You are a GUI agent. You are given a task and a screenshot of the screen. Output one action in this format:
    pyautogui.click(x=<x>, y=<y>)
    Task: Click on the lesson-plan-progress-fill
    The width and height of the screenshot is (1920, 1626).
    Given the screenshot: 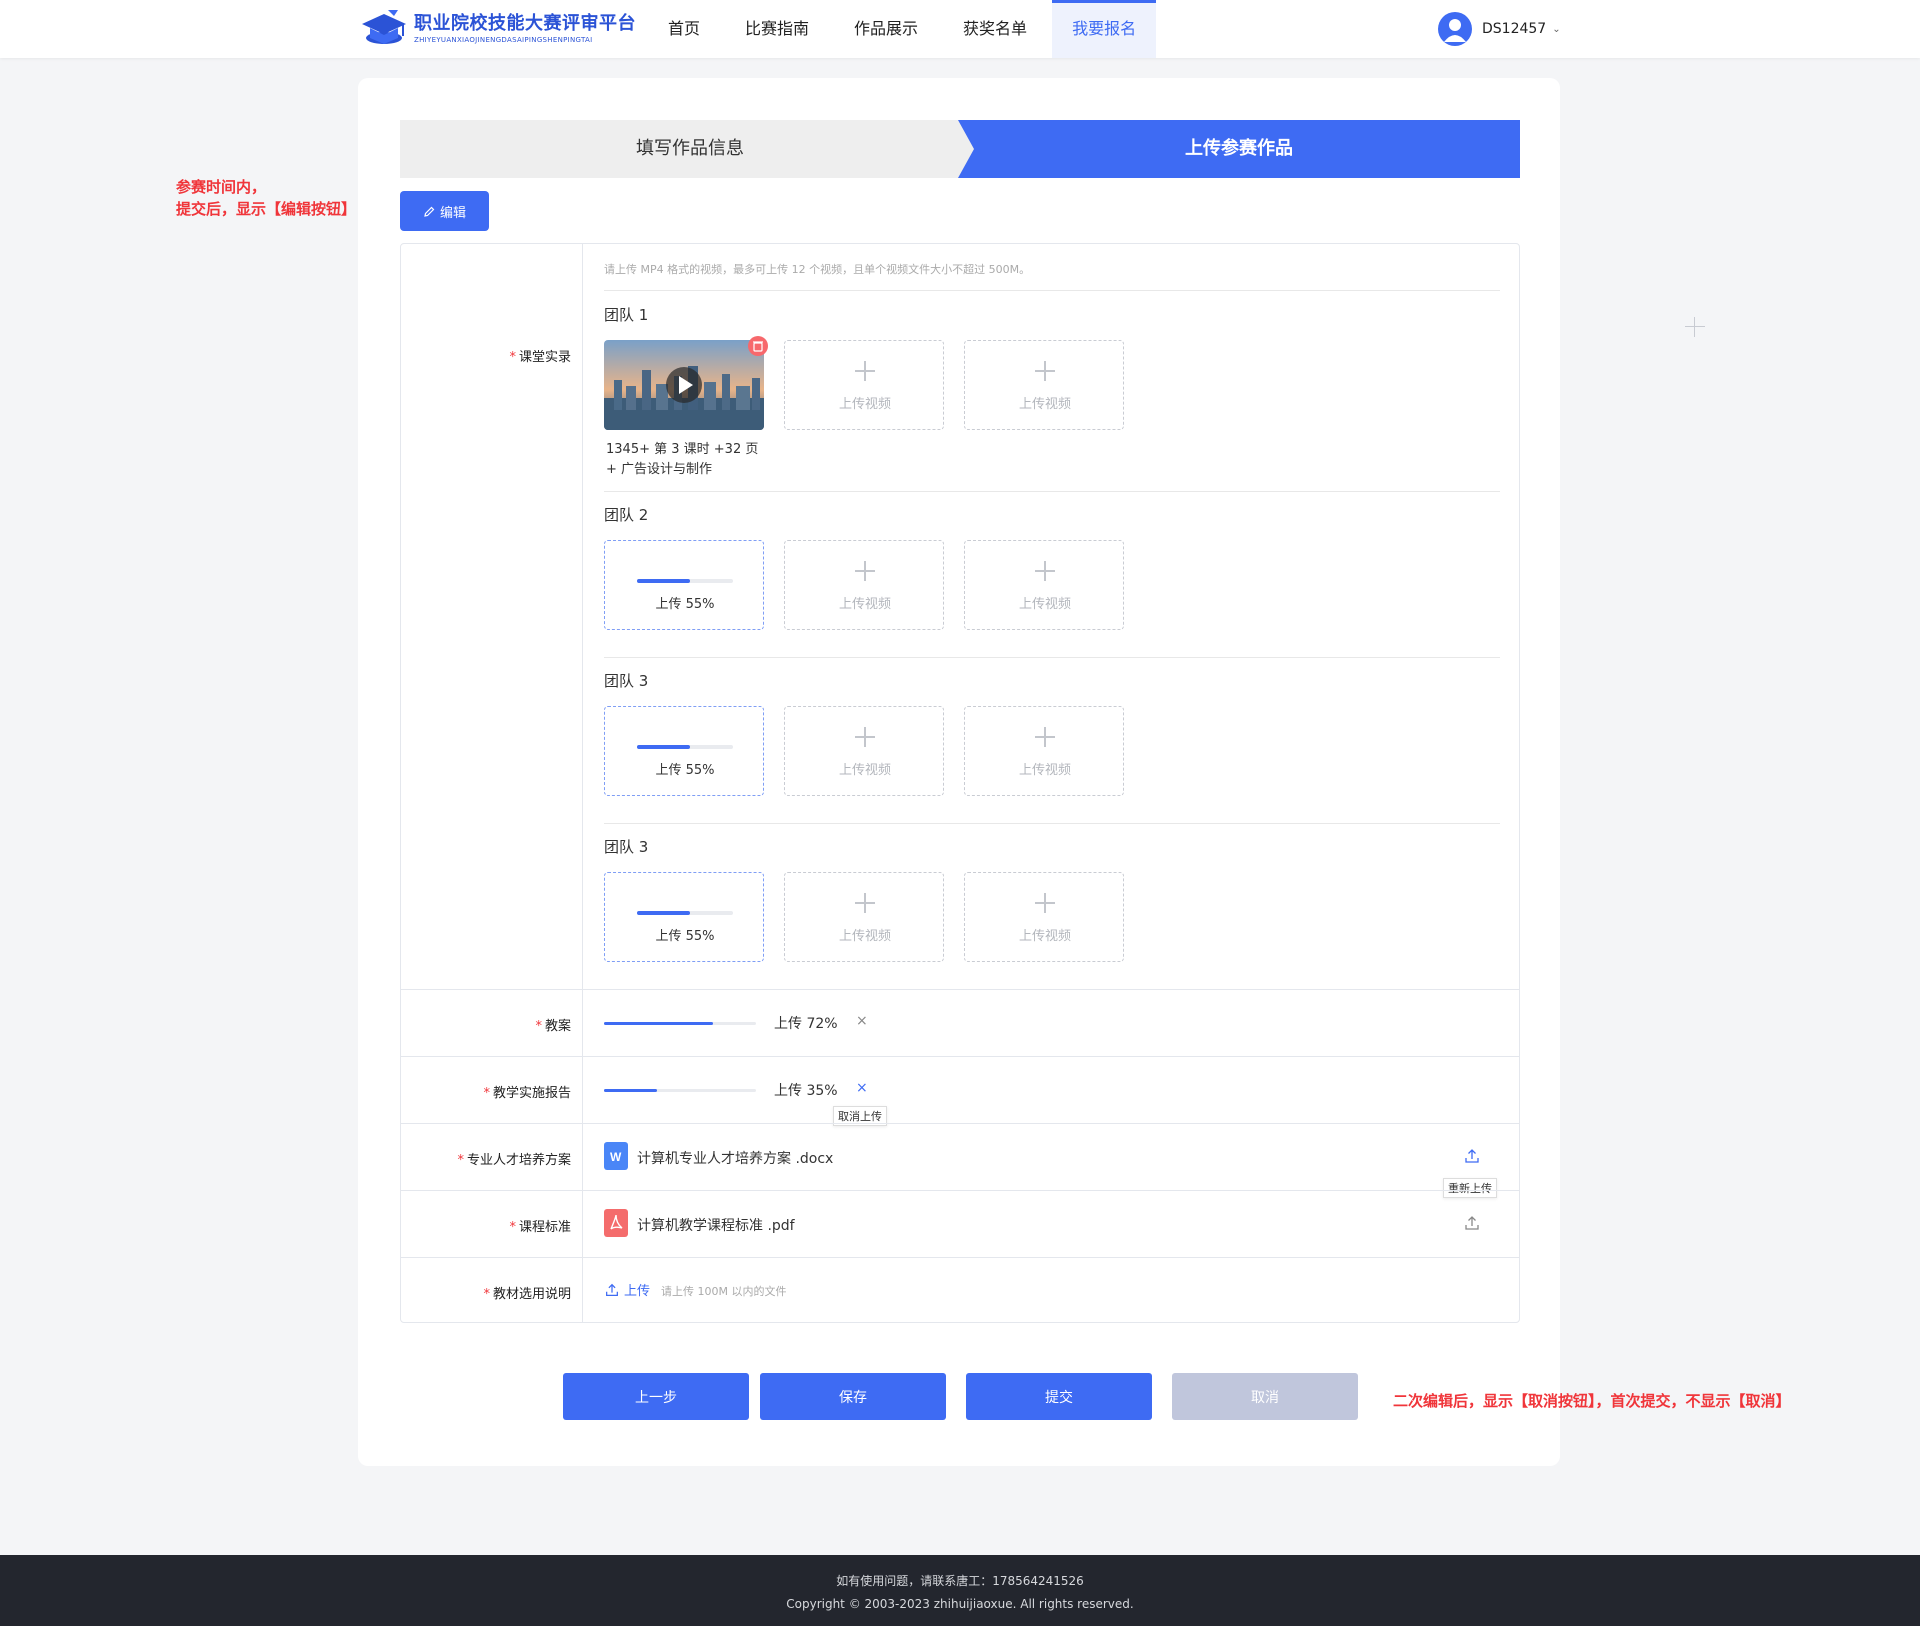 What is the action you would take?
    pyautogui.click(x=659, y=1023)
    